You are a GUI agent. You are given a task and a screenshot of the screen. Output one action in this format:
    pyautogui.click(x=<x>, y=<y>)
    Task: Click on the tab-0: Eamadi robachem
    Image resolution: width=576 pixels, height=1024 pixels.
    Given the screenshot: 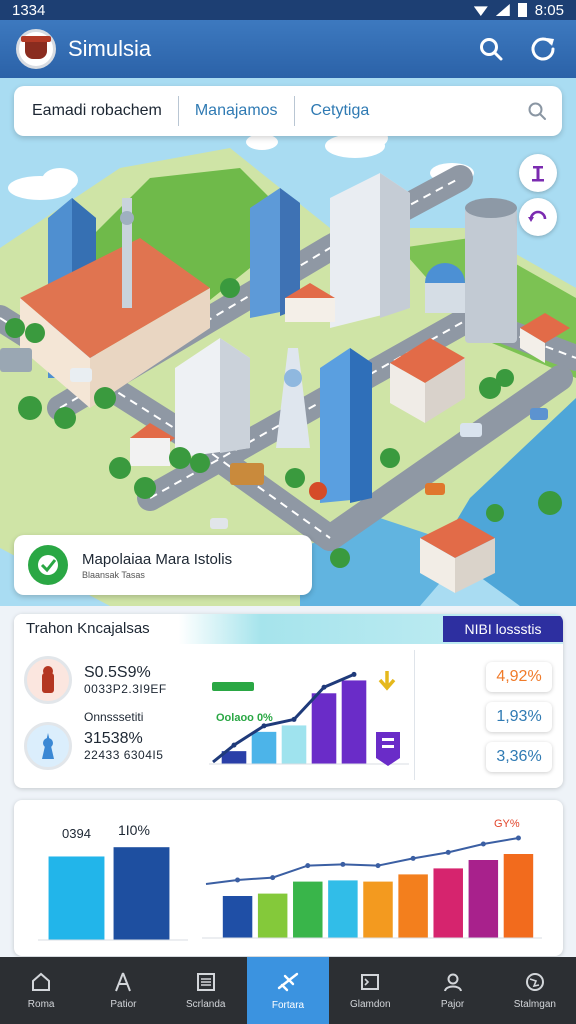 What is the action you would take?
    pyautogui.click(x=105, y=111)
    